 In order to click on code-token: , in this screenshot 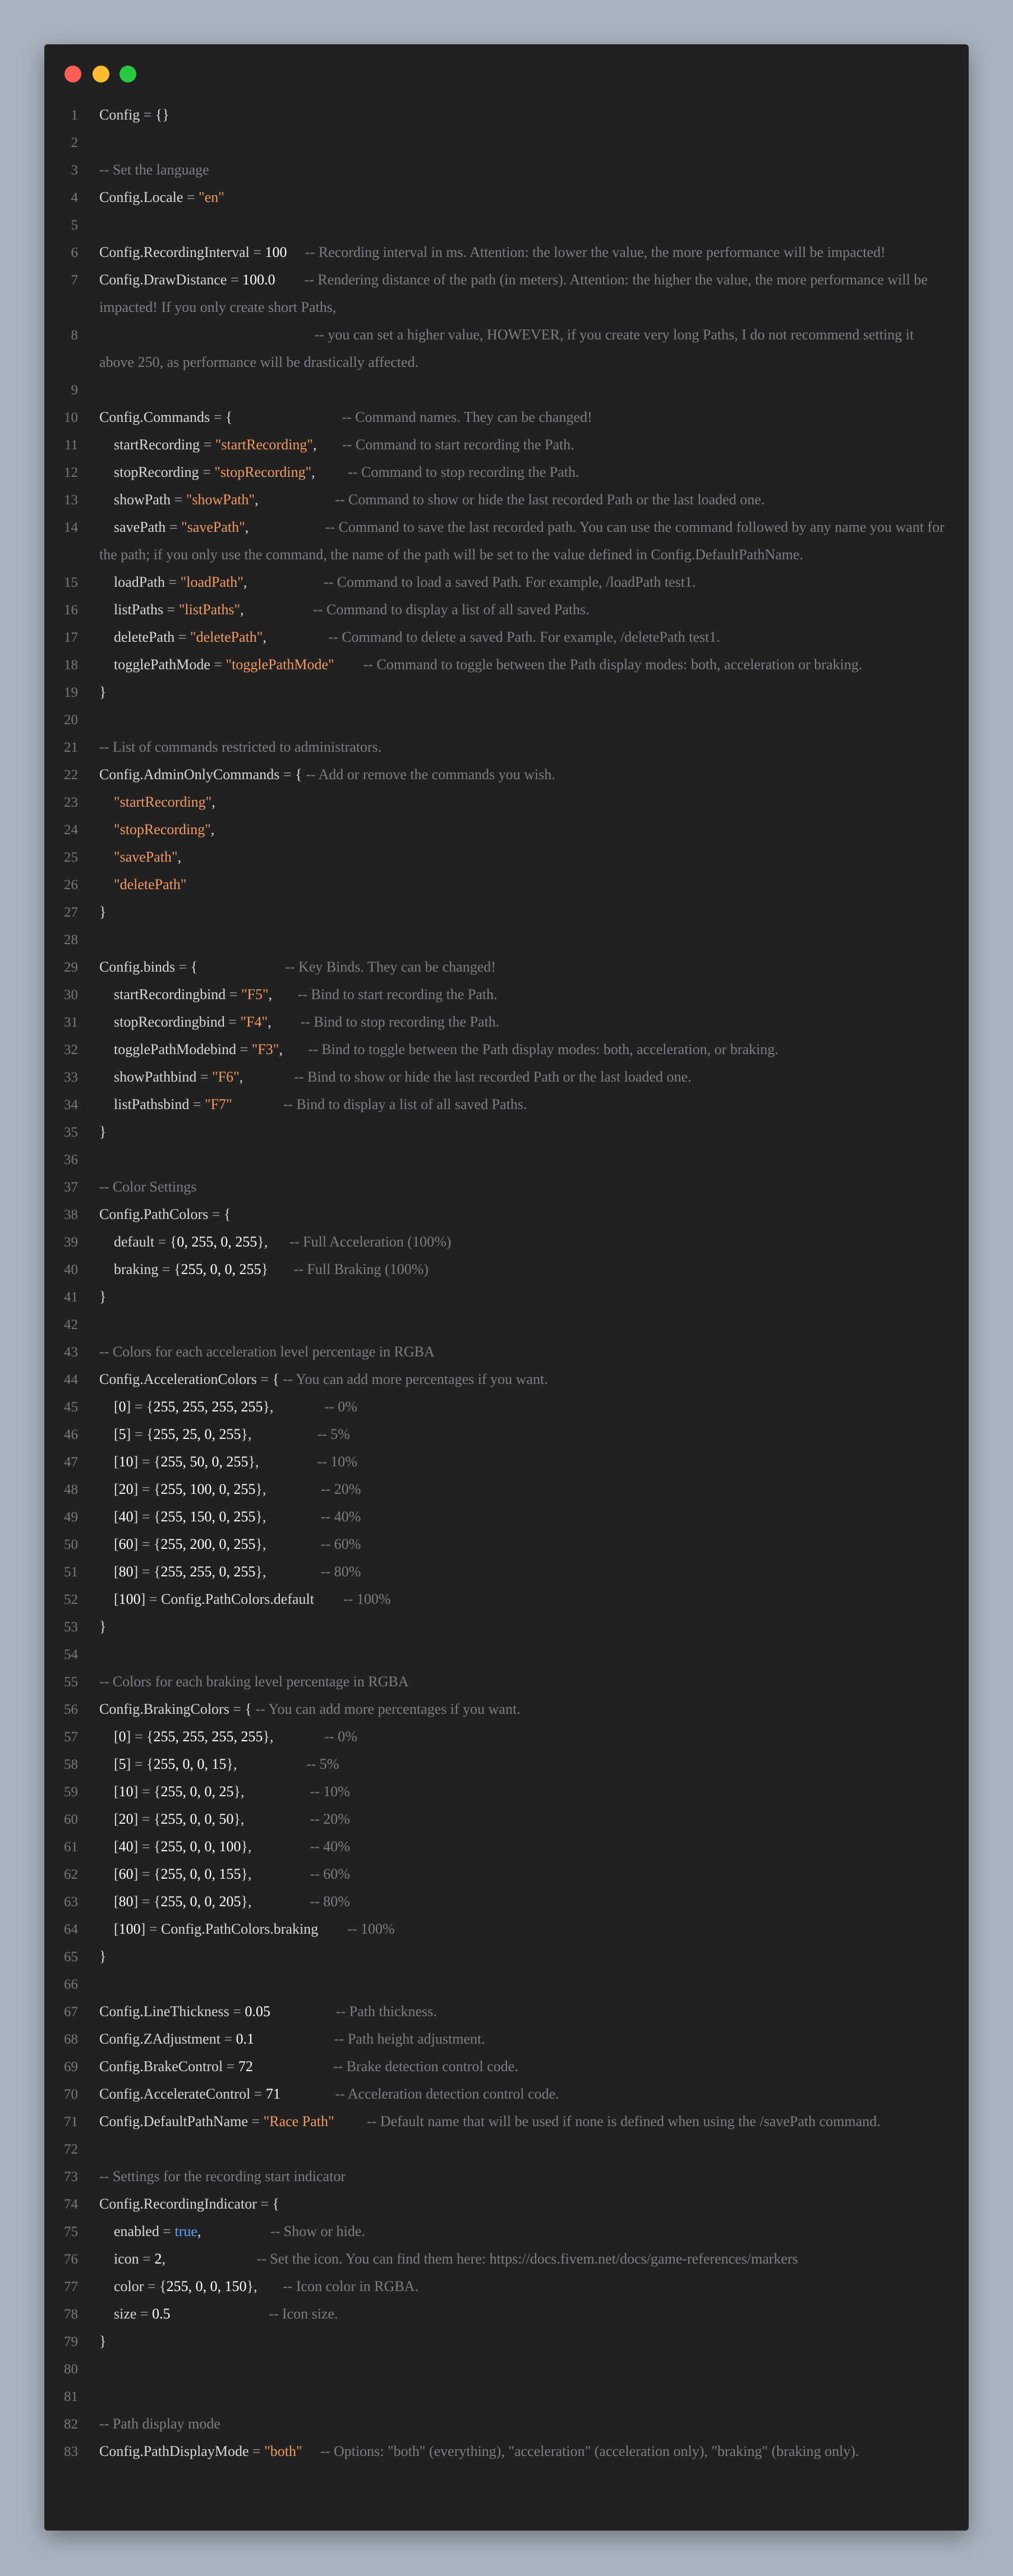, I will do `click(213, 802)`.